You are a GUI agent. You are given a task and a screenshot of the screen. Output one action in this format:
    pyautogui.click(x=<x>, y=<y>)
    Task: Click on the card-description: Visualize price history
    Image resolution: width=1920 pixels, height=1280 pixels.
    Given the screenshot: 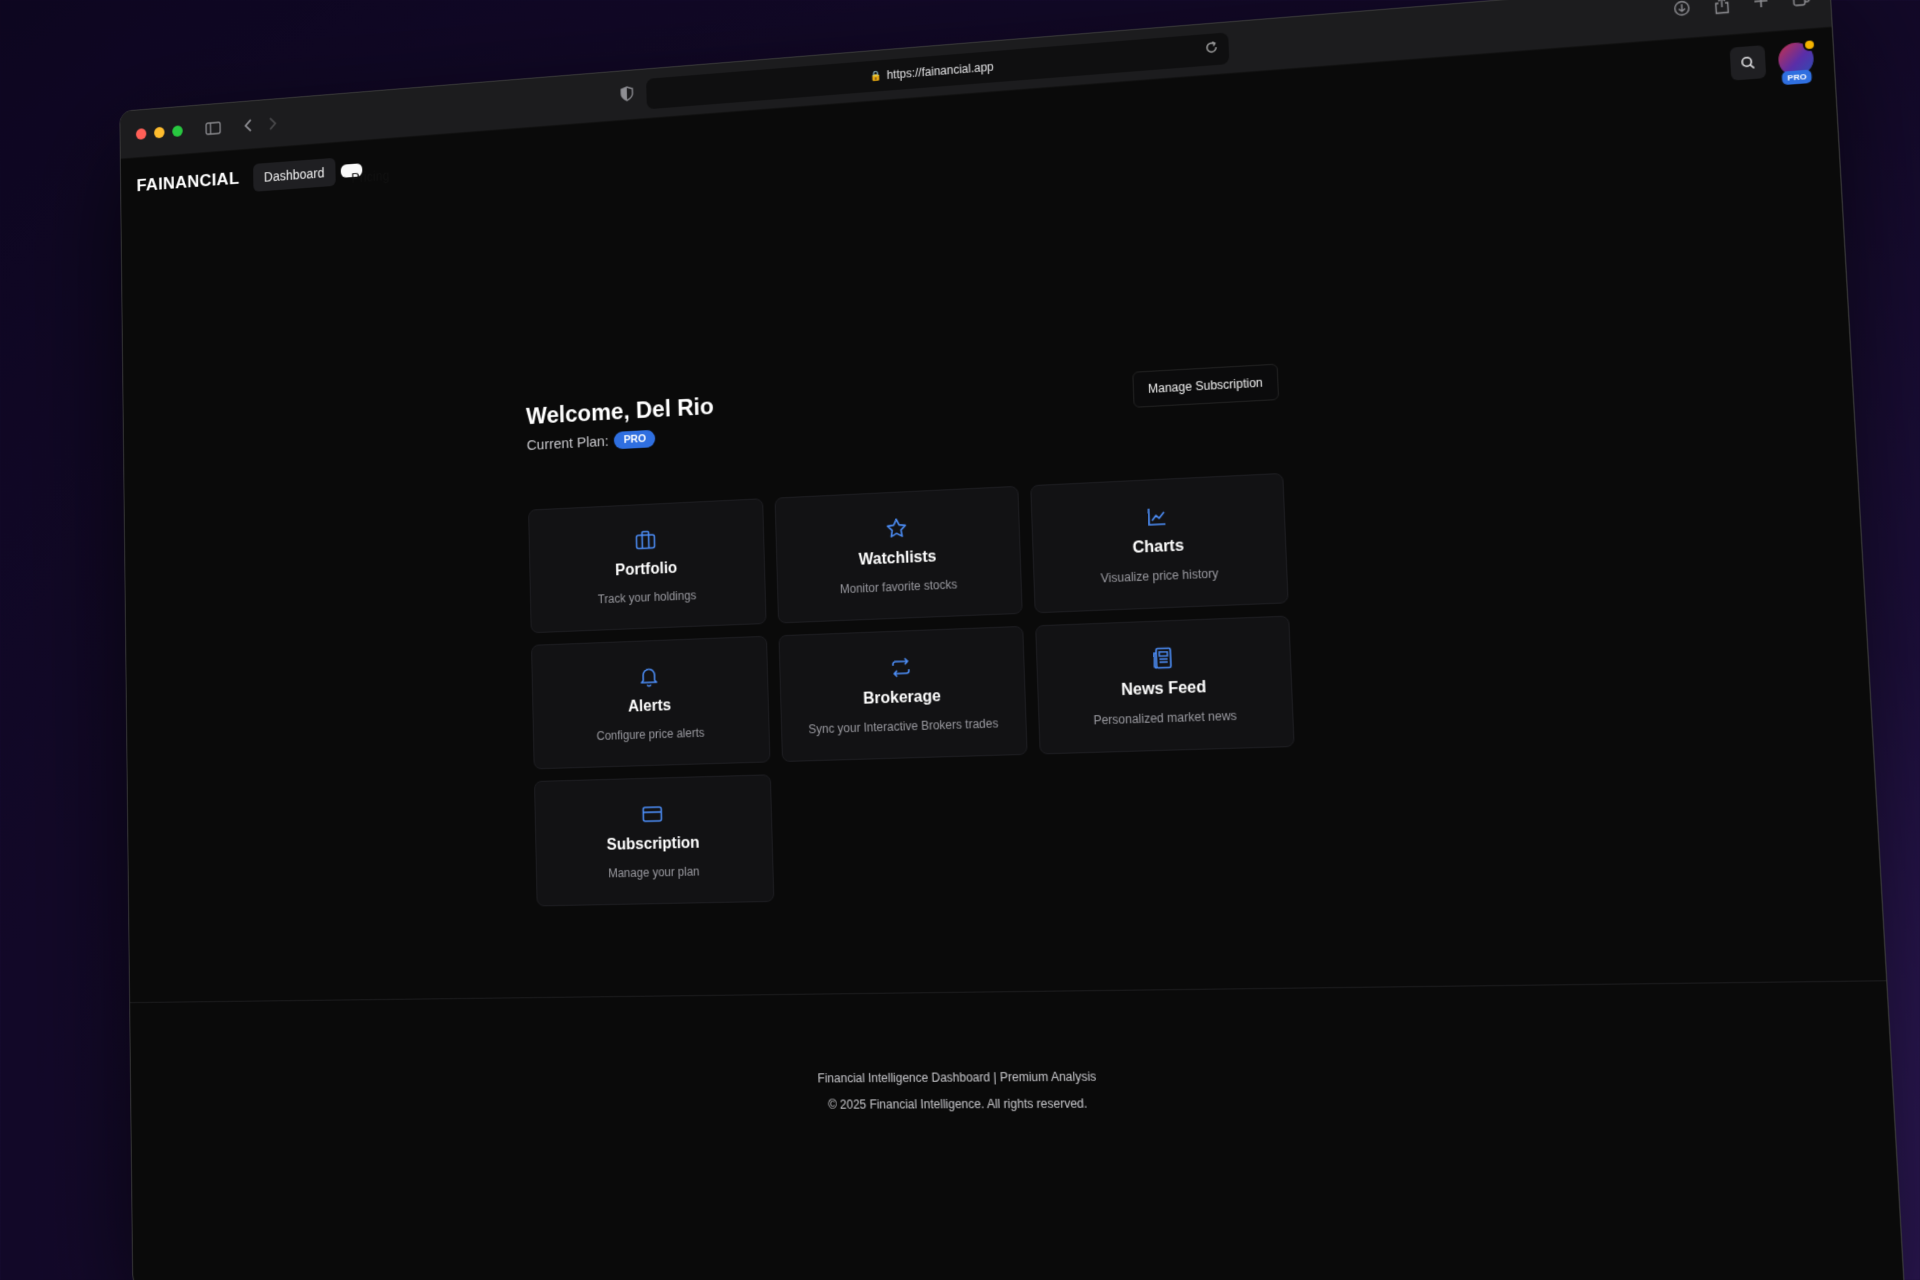 What is the action you would take?
    pyautogui.click(x=1159, y=576)
    